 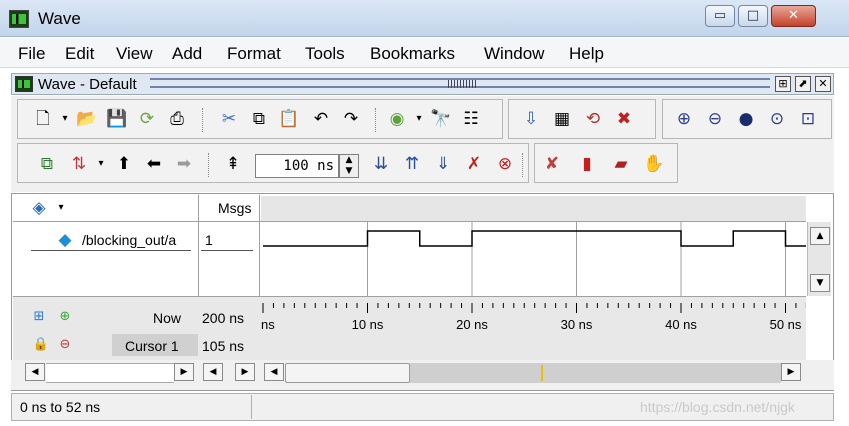 What do you see at coordinates (31, 54) in the screenshot?
I see `menu-file: File` at bounding box center [31, 54].